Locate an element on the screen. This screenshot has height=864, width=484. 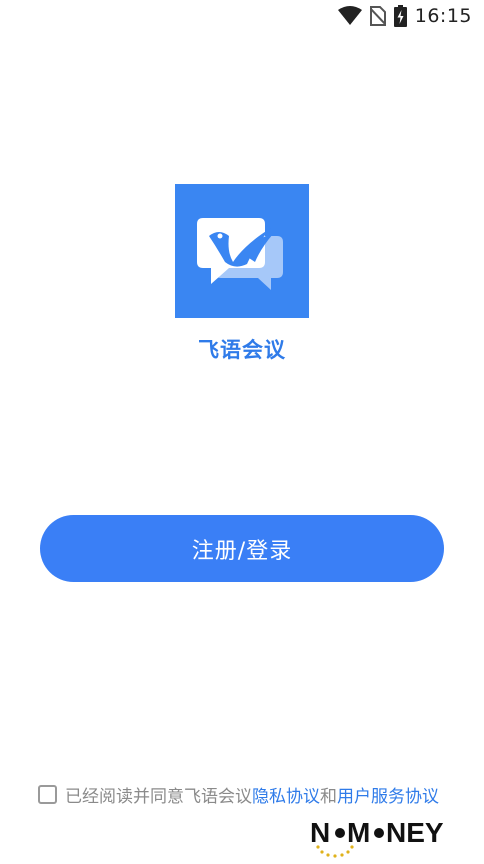
svg-text: M is located at coordinates (358, 832).